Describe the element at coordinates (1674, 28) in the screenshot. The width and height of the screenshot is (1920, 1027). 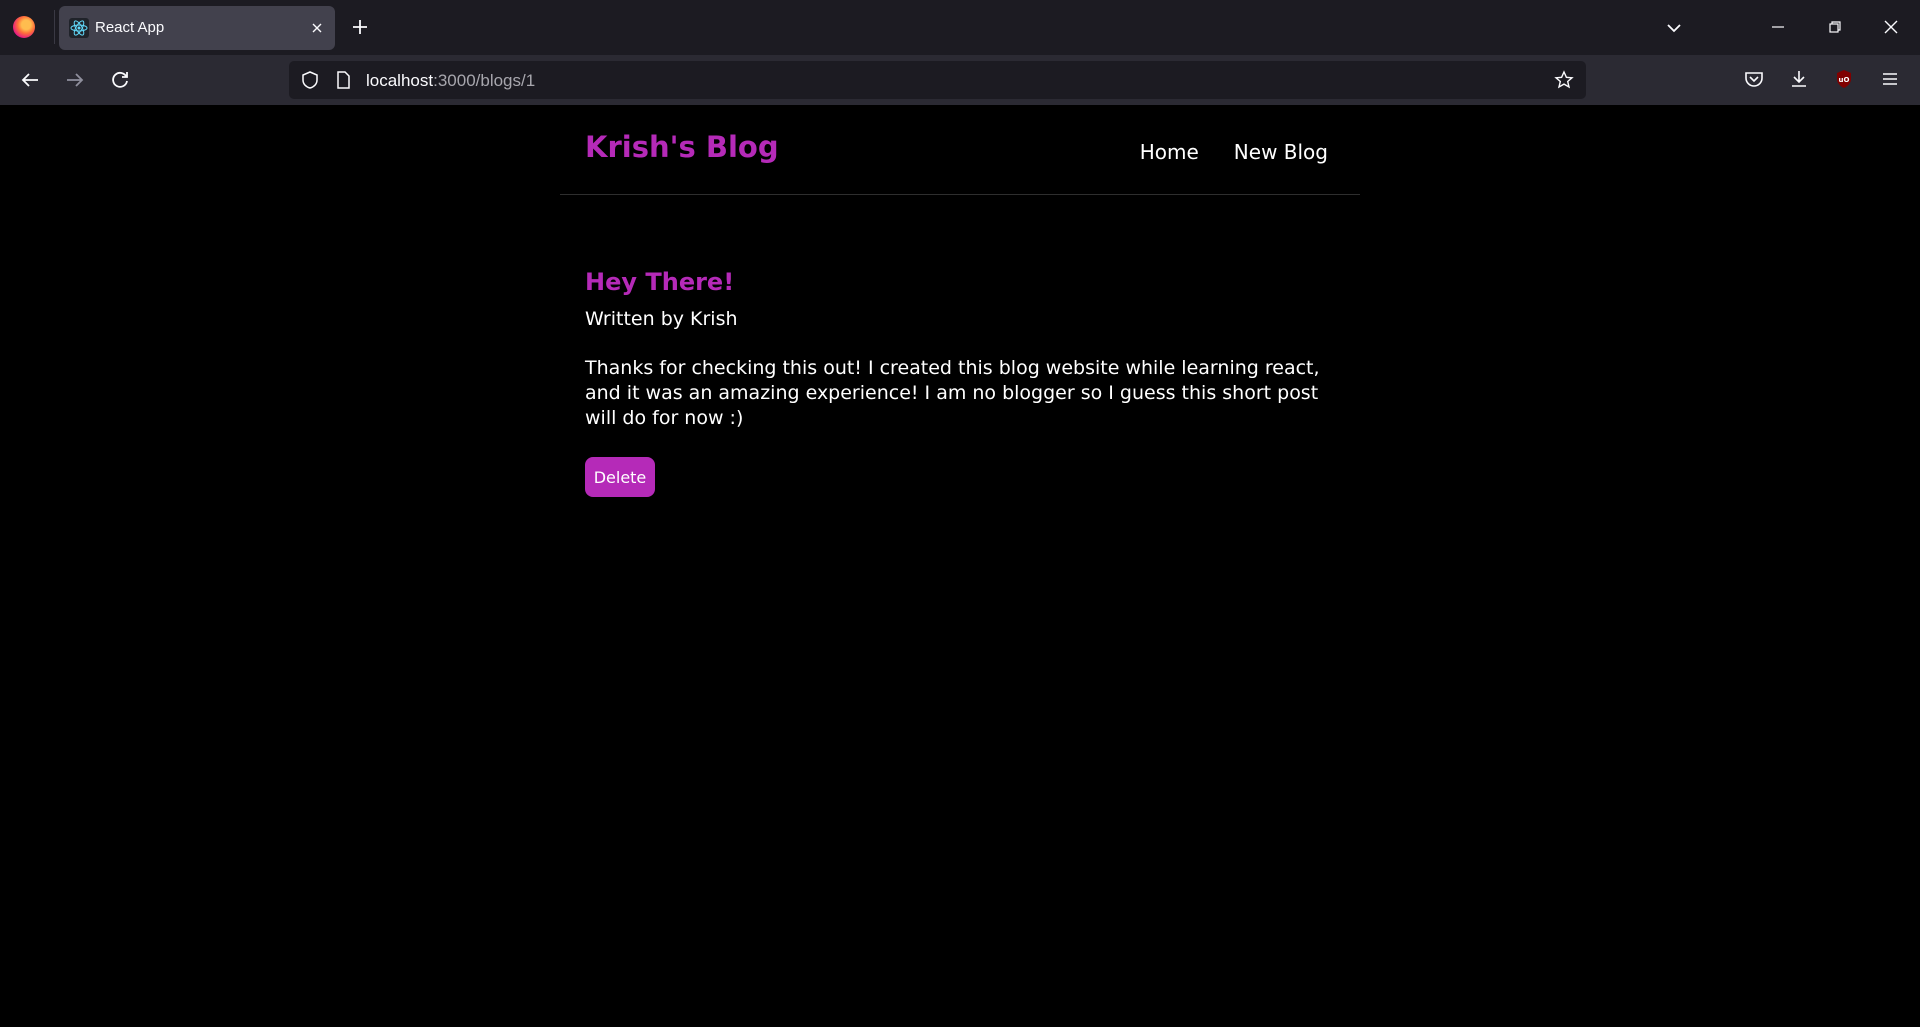
I see `chevron-down-icon` at that location.